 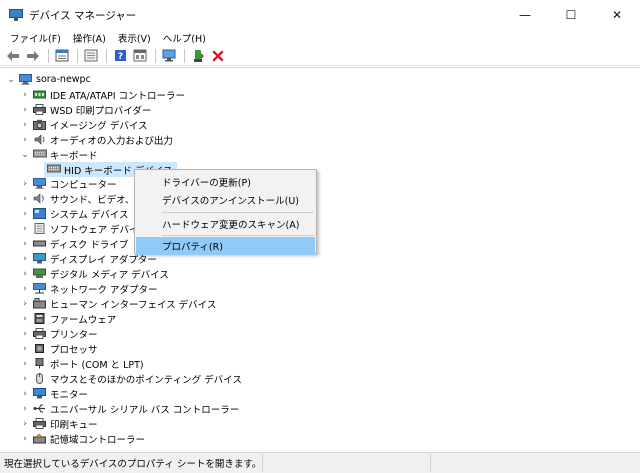 I want to click on context-menu-properties: プロパティ(R), so click(x=225, y=246).